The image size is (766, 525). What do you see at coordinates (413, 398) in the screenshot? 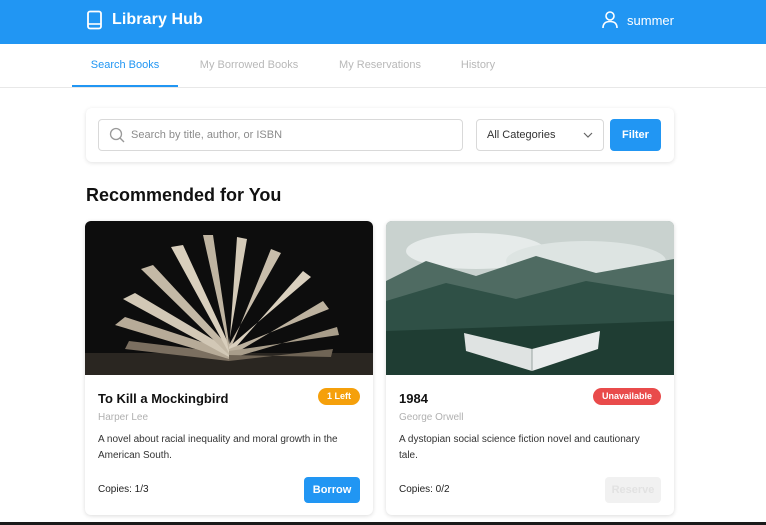
I see `book-title: 1984` at bounding box center [413, 398].